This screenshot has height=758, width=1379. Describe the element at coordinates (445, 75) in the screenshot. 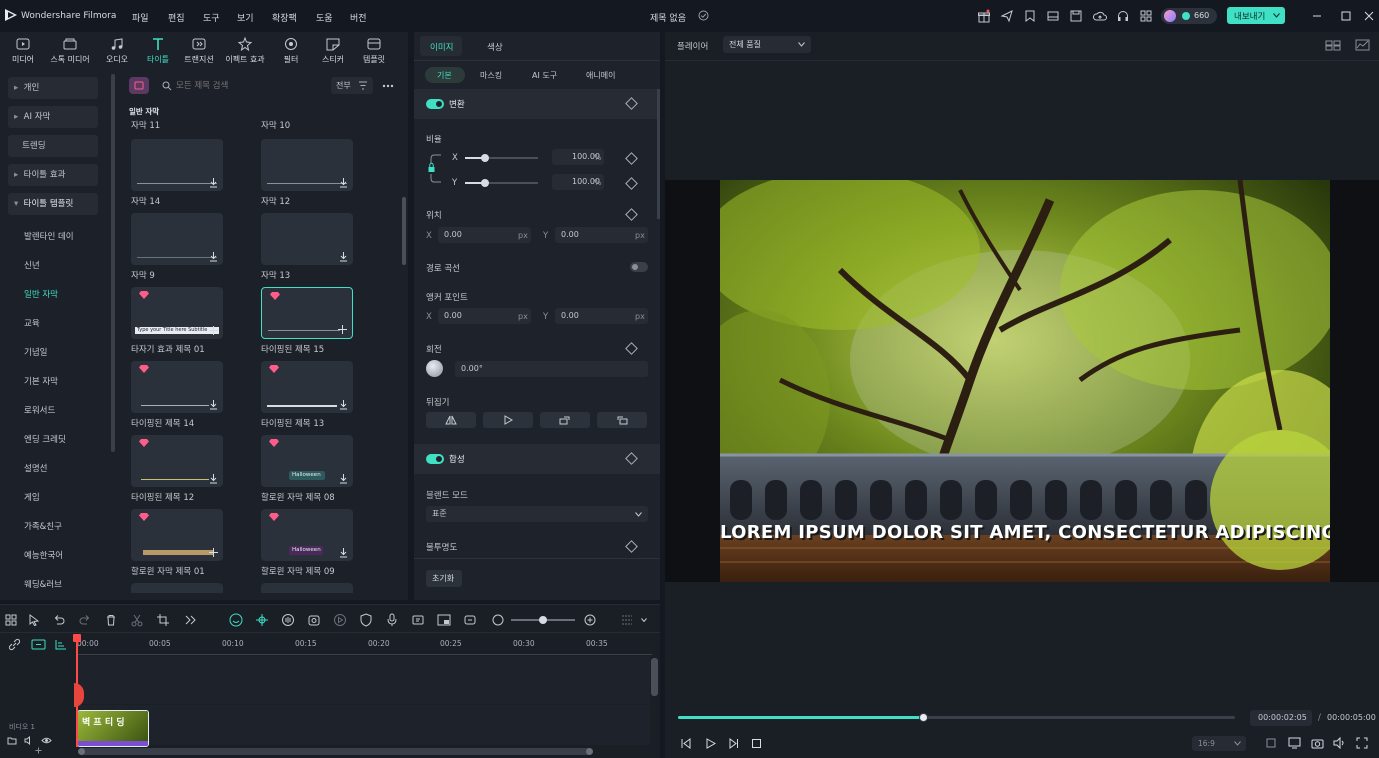

I see `subtab-basic: 기본` at that location.